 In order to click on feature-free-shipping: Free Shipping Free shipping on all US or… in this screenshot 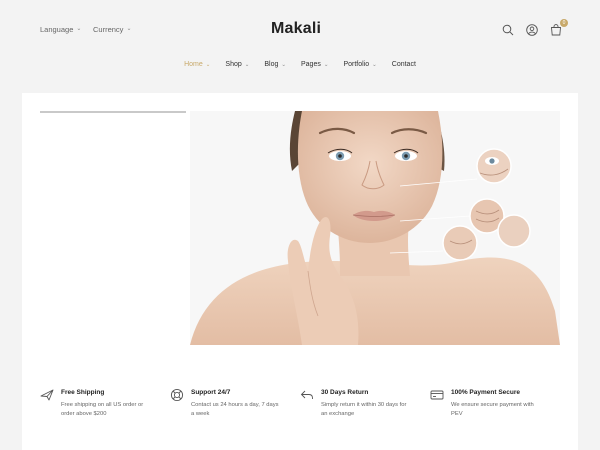, I will do `click(105, 403)`.